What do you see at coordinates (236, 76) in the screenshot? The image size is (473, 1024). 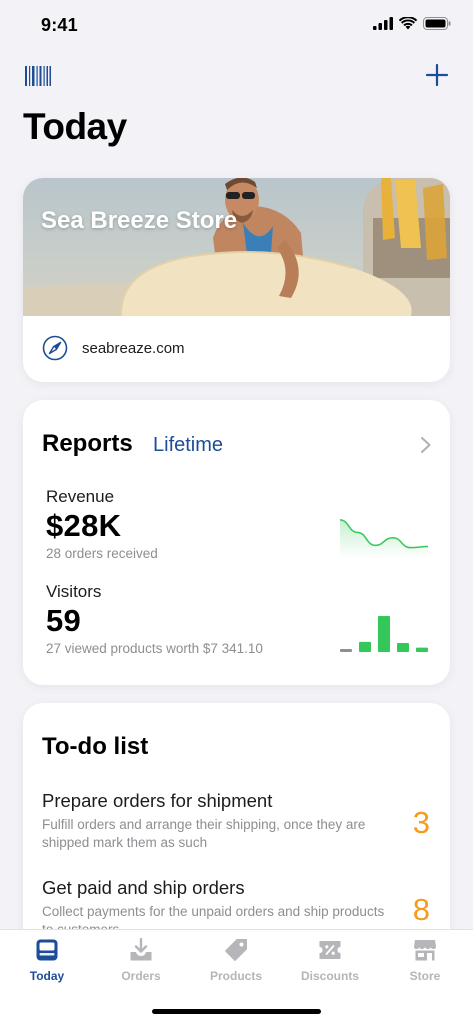 I see `nav-bar` at bounding box center [236, 76].